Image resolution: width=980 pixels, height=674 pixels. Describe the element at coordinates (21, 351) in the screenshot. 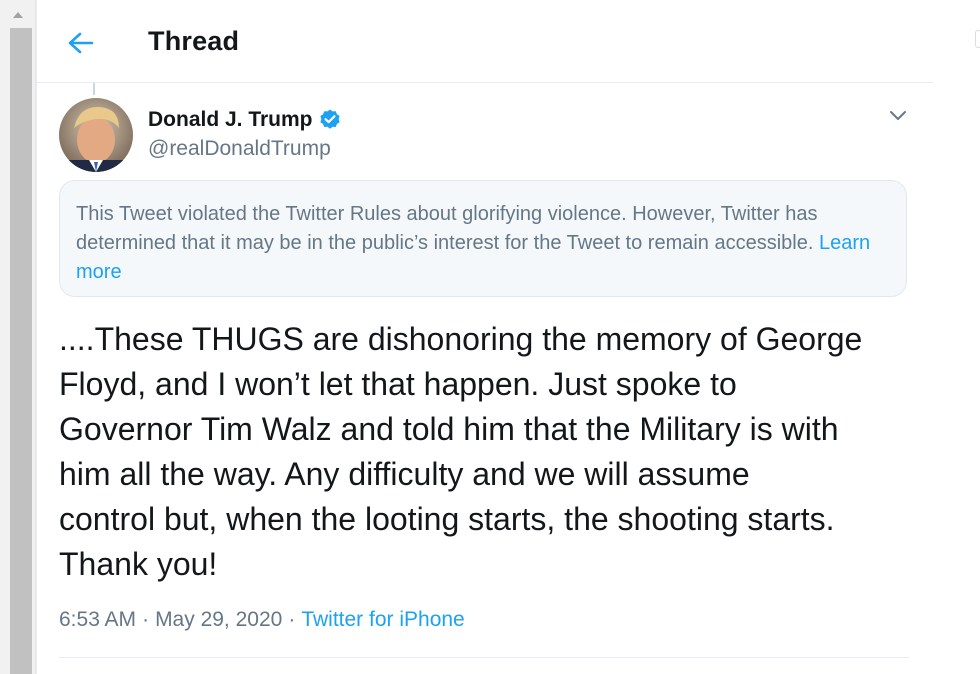

I see `scrollbar-thumb` at that location.